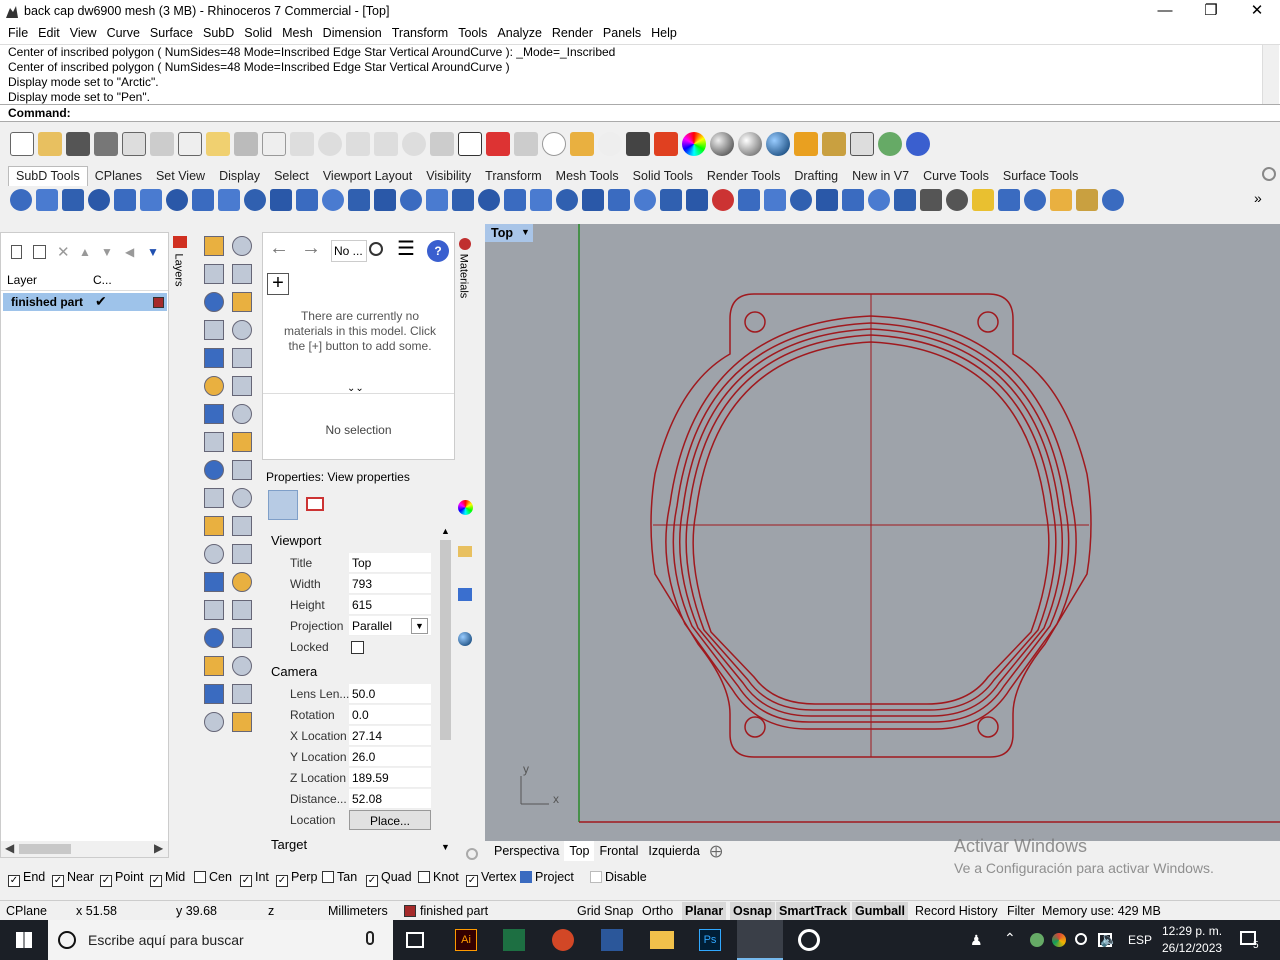 Image resolution: width=1280 pixels, height=960 pixels. I want to click on rhino-taskbar-icon, so click(760, 940).